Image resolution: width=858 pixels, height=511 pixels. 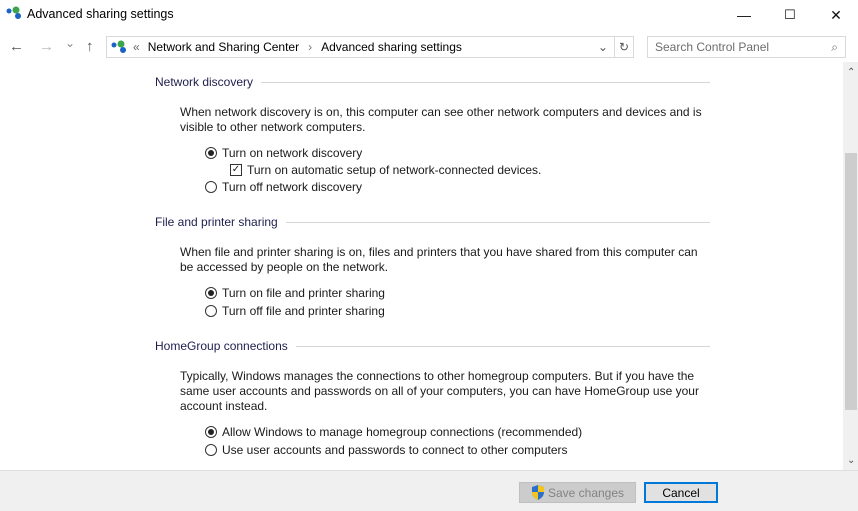 What do you see at coordinates (70, 43) in the screenshot?
I see `recent-locations-button: ⌄` at bounding box center [70, 43].